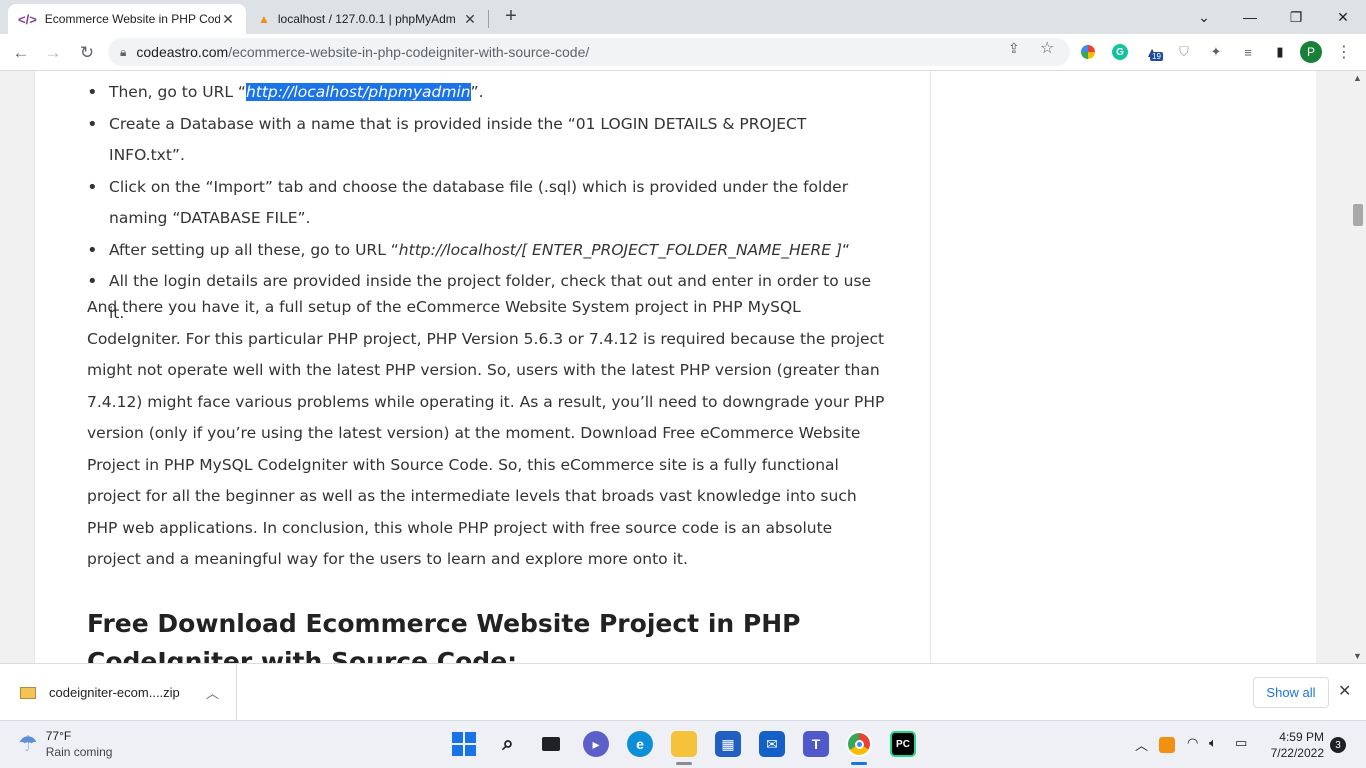 The width and height of the screenshot is (1366, 768). What do you see at coordinates (28, 743) in the screenshot?
I see `rain-cloud-icon: ☂` at bounding box center [28, 743].